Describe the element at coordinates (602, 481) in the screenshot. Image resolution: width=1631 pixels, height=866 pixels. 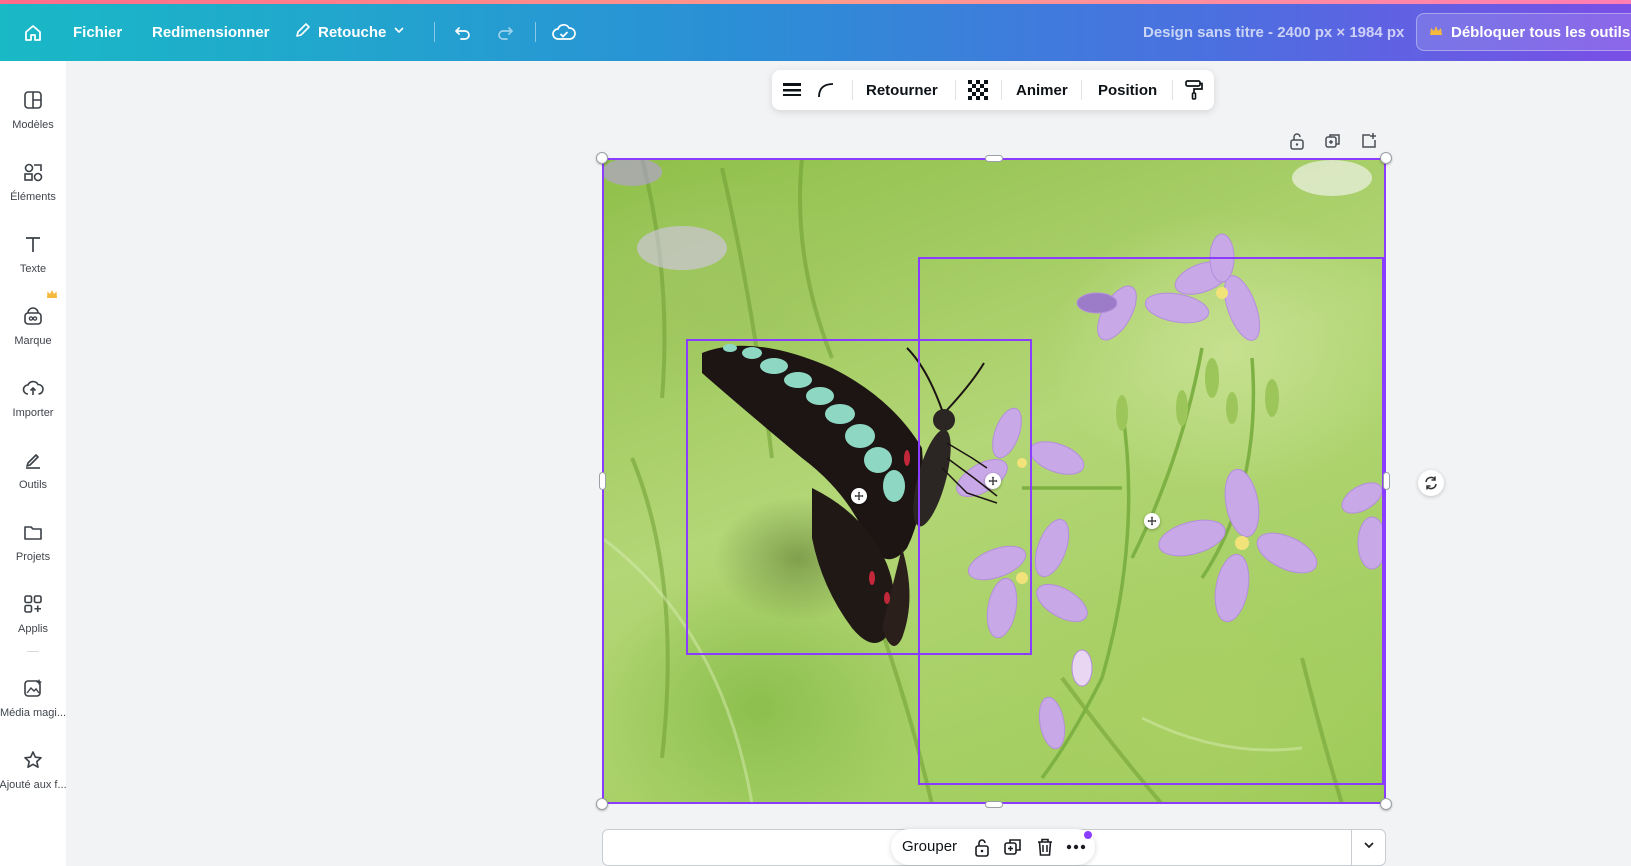
I see `resize-handle-left` at that location.